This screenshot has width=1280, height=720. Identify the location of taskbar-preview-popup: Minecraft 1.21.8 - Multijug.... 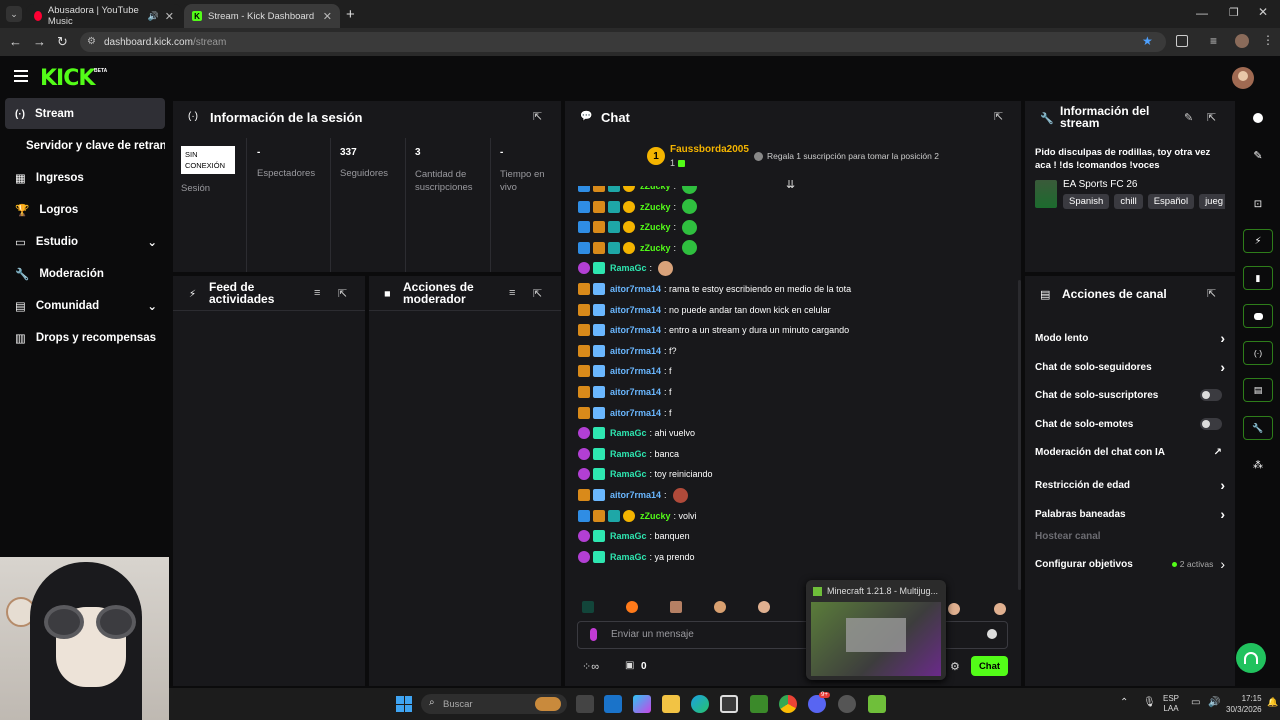
(876, 630).